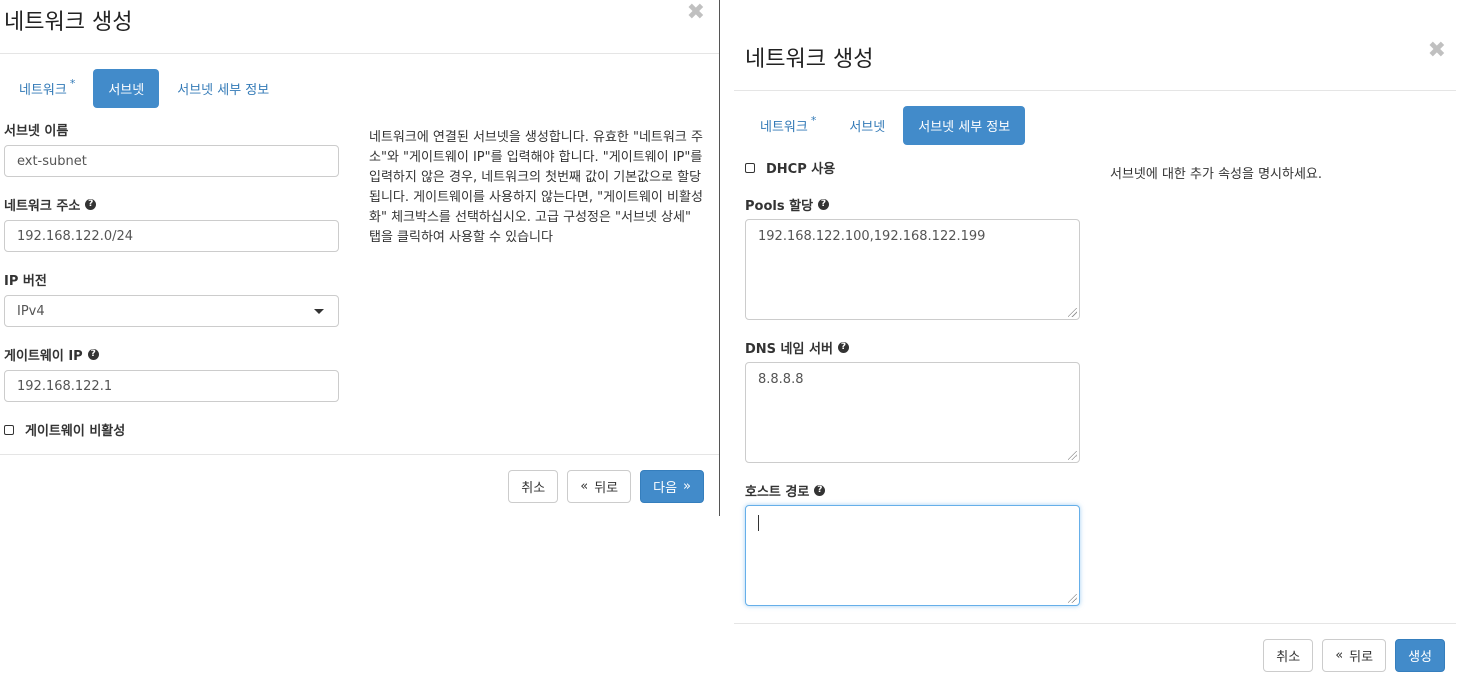 This screenshot has width=1471, height=691. I want to click on subnet-name-label: 서브넷 이름, so click(171, 129).